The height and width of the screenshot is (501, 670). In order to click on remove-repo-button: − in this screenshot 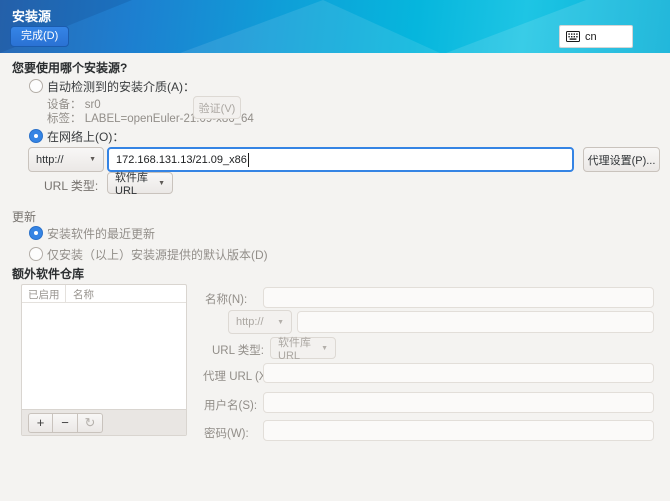, I will do `click(65, 422)`.